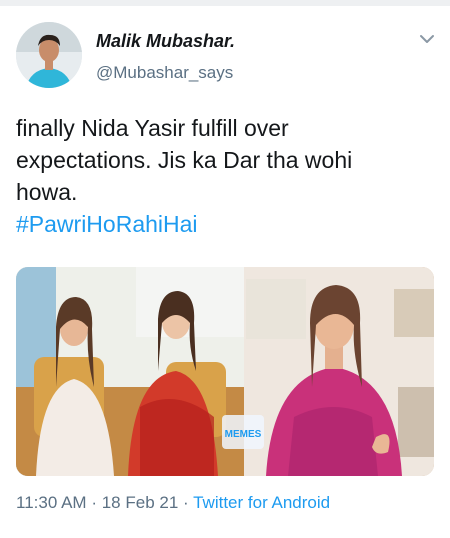 Image resolution: width=450 pixels, height=538 pixels. What do you see at coordinates (140, 502) in the screenshot?
I see `tweet-date: 18 Feb 21` at bounding box center [140, 502].